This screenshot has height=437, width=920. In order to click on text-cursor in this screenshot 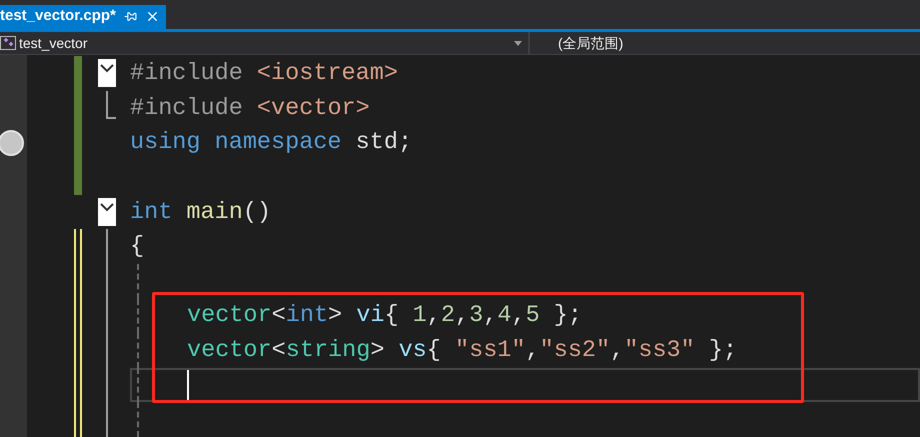, I will do `click(188, 385)`.